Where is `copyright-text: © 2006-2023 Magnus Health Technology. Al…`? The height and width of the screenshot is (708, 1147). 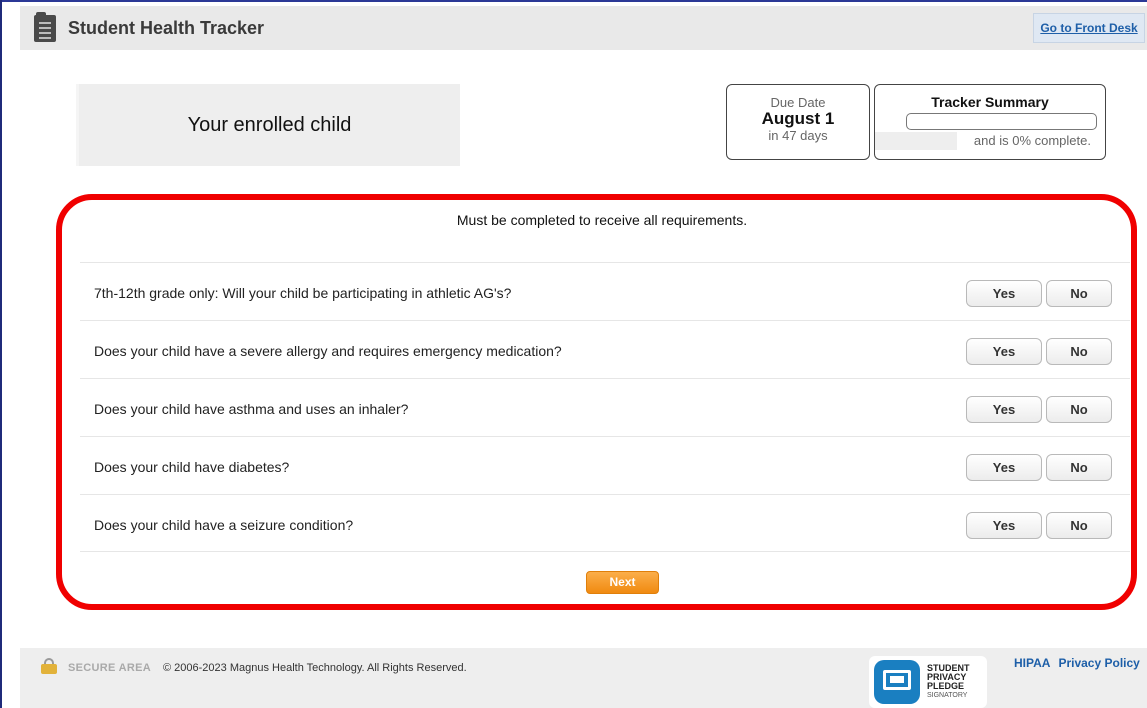
copyright-text: © 2006-2023 Magnus Health Technology. Al… is located at coordinates (315, 668).